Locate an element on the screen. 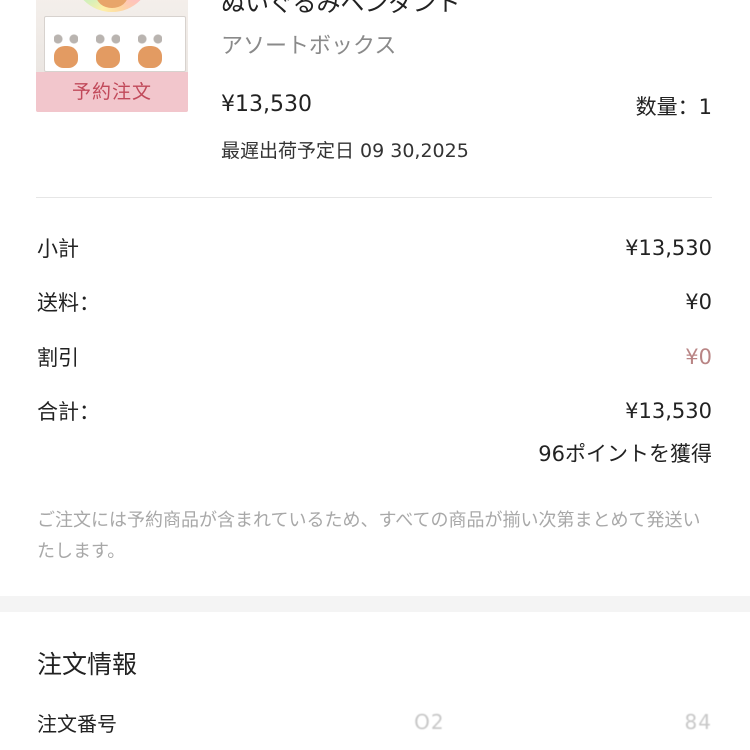  subtotal-label: 小計 is located at coordinates (58, 249).